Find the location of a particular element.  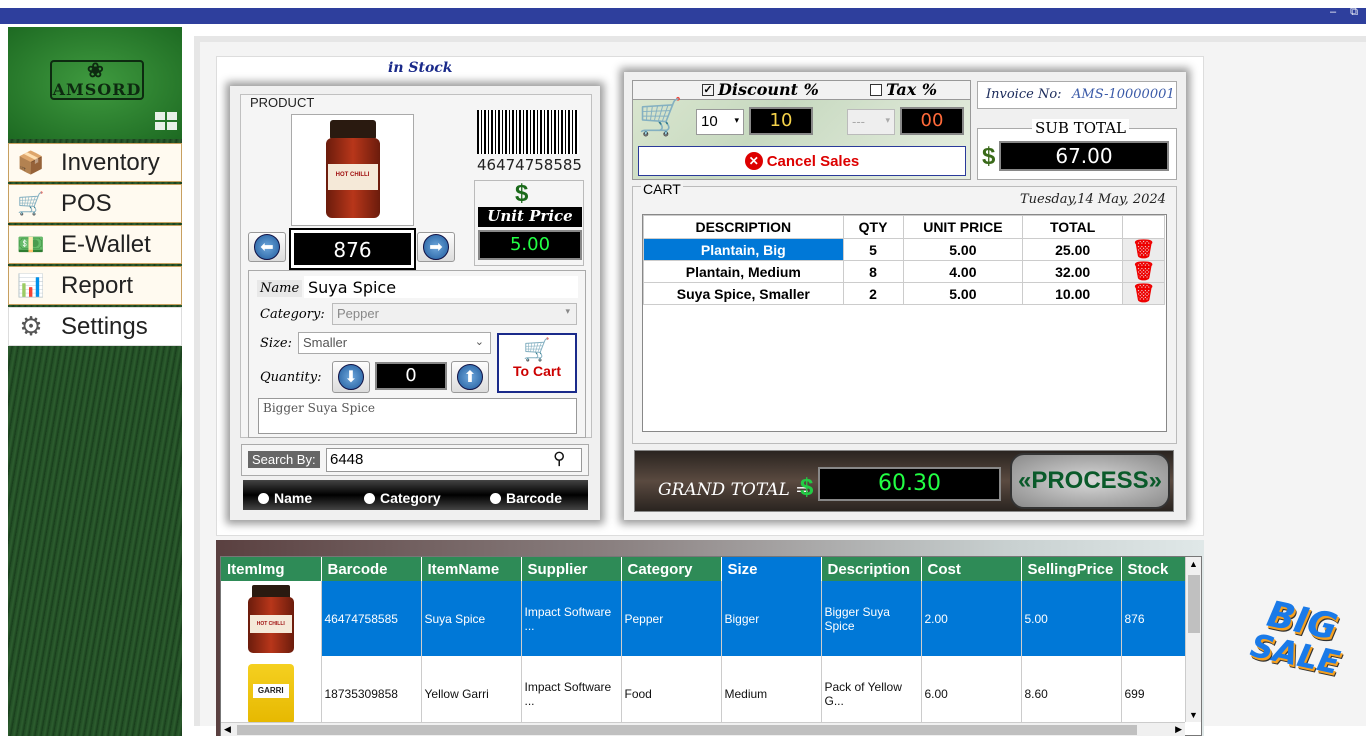

next-product-button: ➡ is located at coordinates (436, 247).